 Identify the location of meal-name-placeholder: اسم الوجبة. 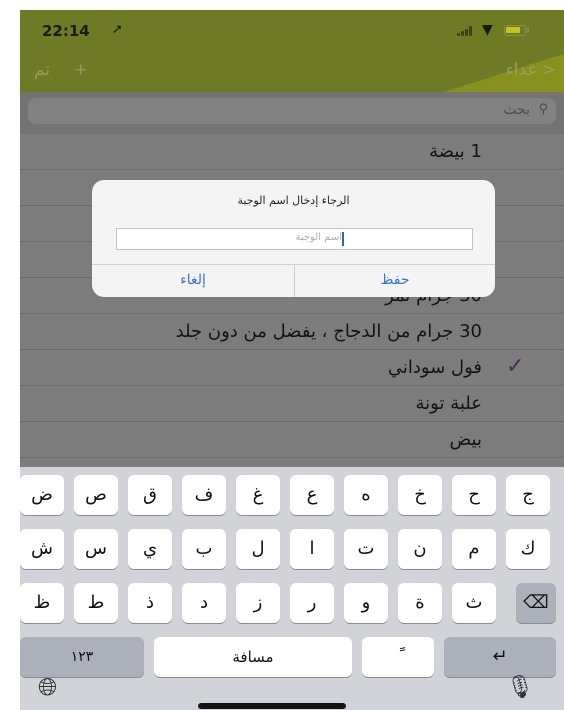
(318, 237).